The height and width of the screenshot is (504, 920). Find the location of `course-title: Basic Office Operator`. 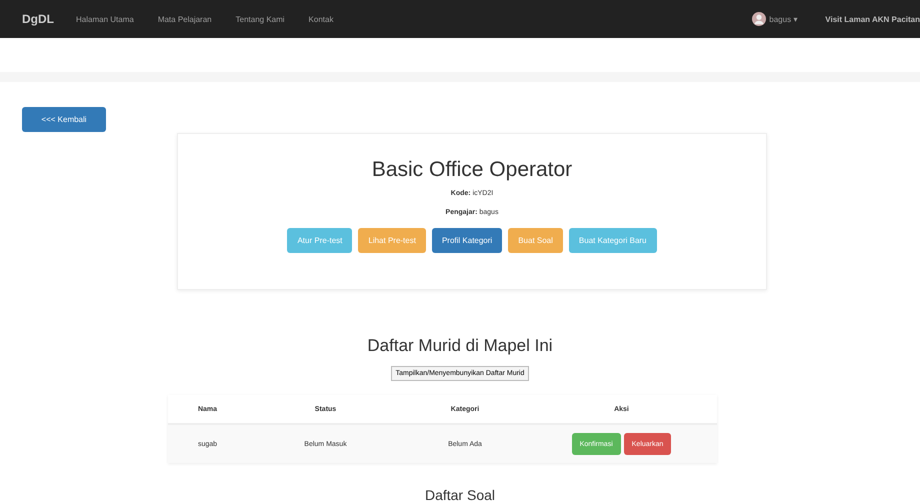

course-title: Basic Office Operator is located at coordinates (472, 170).